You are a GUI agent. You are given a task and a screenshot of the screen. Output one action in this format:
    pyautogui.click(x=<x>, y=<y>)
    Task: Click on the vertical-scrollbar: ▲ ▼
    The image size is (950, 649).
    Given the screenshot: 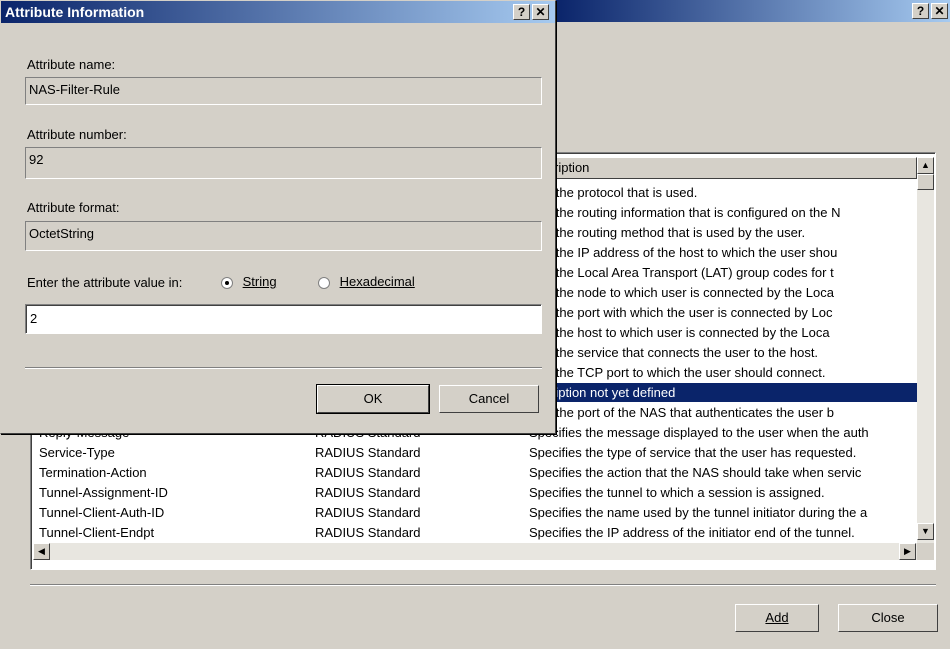 What is the action you would take?
    pyautogui.click(x=925, y=350)
    